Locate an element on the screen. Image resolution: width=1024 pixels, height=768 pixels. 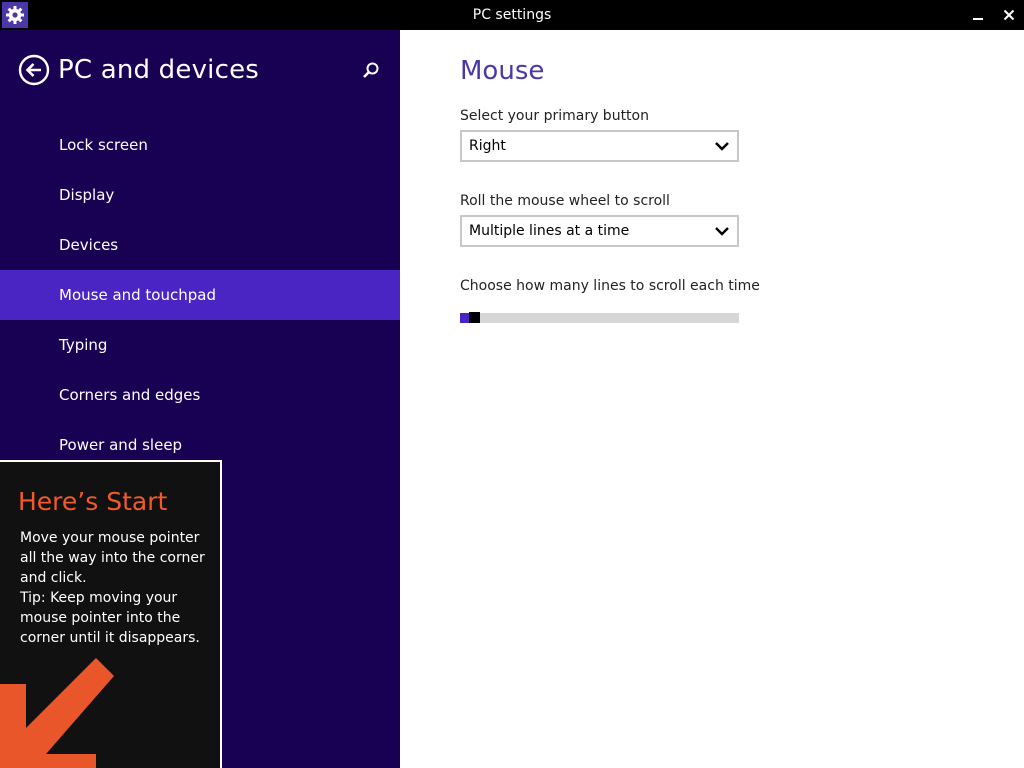
close-icon is located at coordinates (1009, 15).